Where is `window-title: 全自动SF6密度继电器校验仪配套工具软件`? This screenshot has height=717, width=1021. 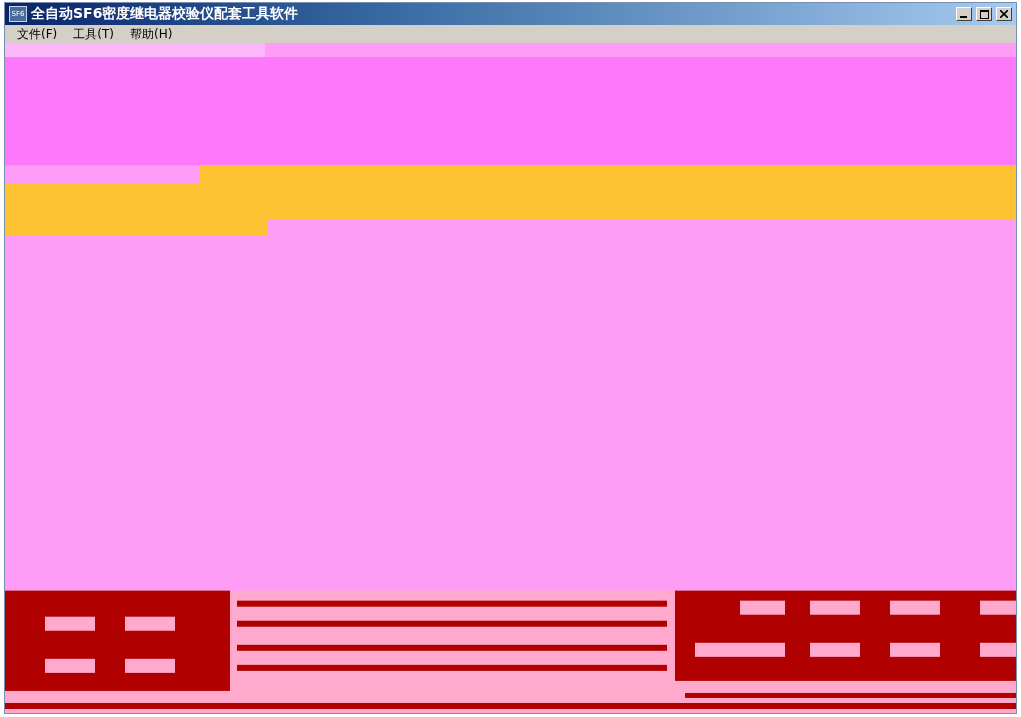
window-title: 全自动SF6密度继电器校验仪配套工具软件 is located at coordinates (165, 14).